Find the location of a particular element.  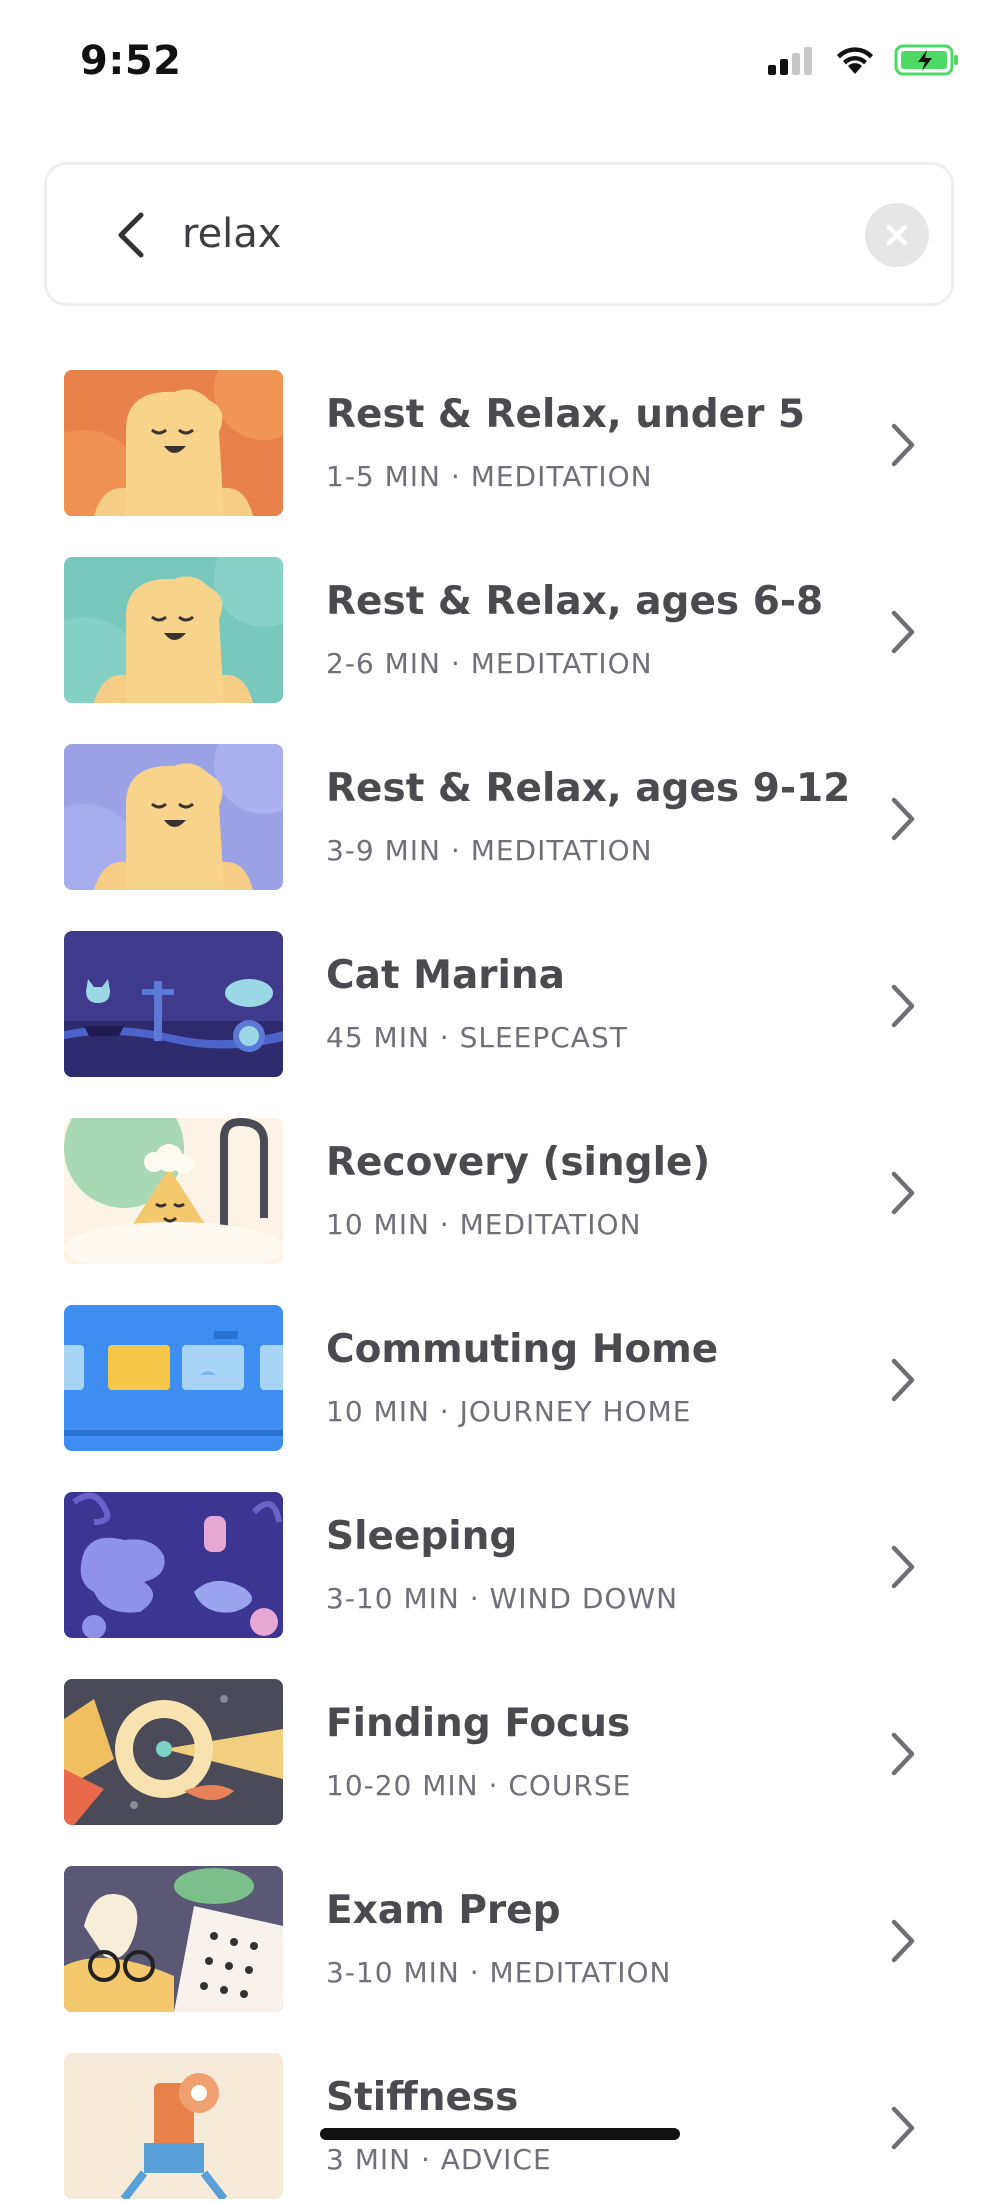

result-subtitle: 3 MIN · ADVICE is located at coordinates (439, 2159).